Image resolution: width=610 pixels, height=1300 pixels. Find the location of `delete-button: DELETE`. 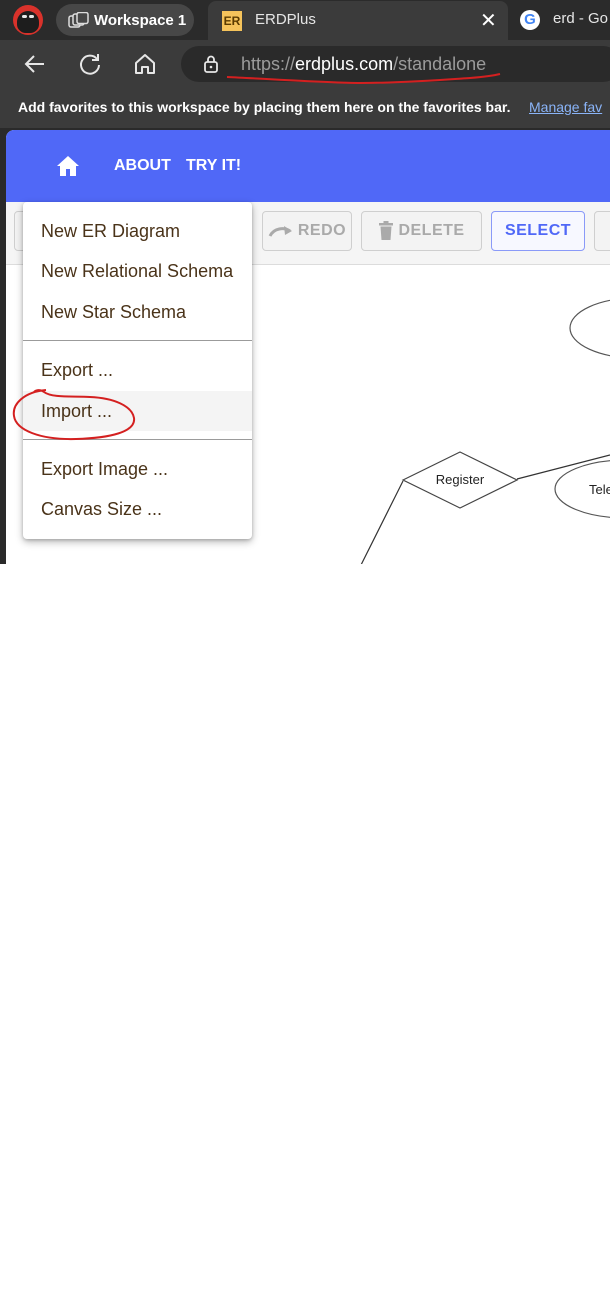

delete-button: DELETE is located at coordinates (421, 231).